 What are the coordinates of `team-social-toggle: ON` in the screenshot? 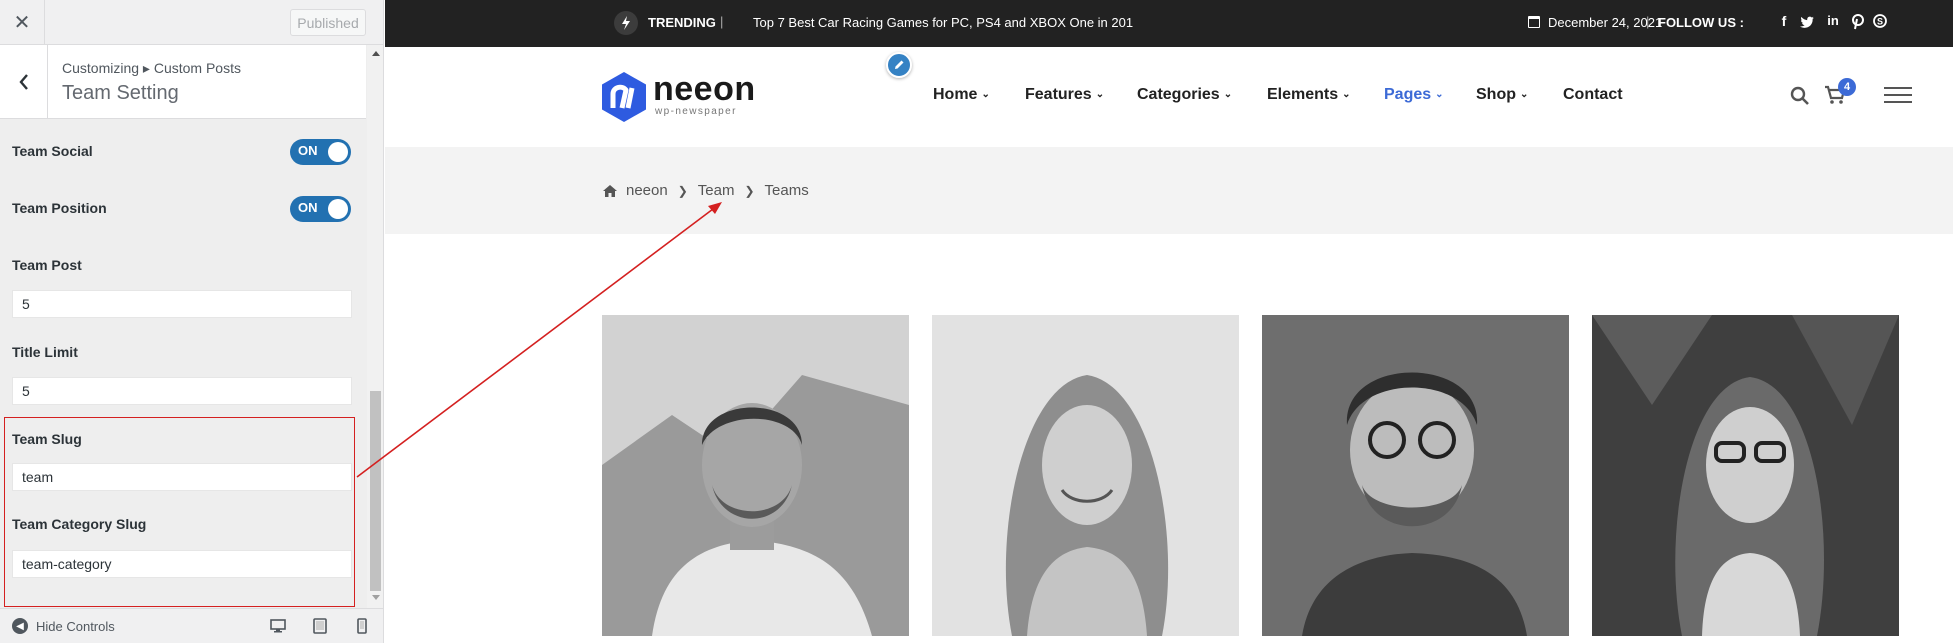 It's located at (320, 152).